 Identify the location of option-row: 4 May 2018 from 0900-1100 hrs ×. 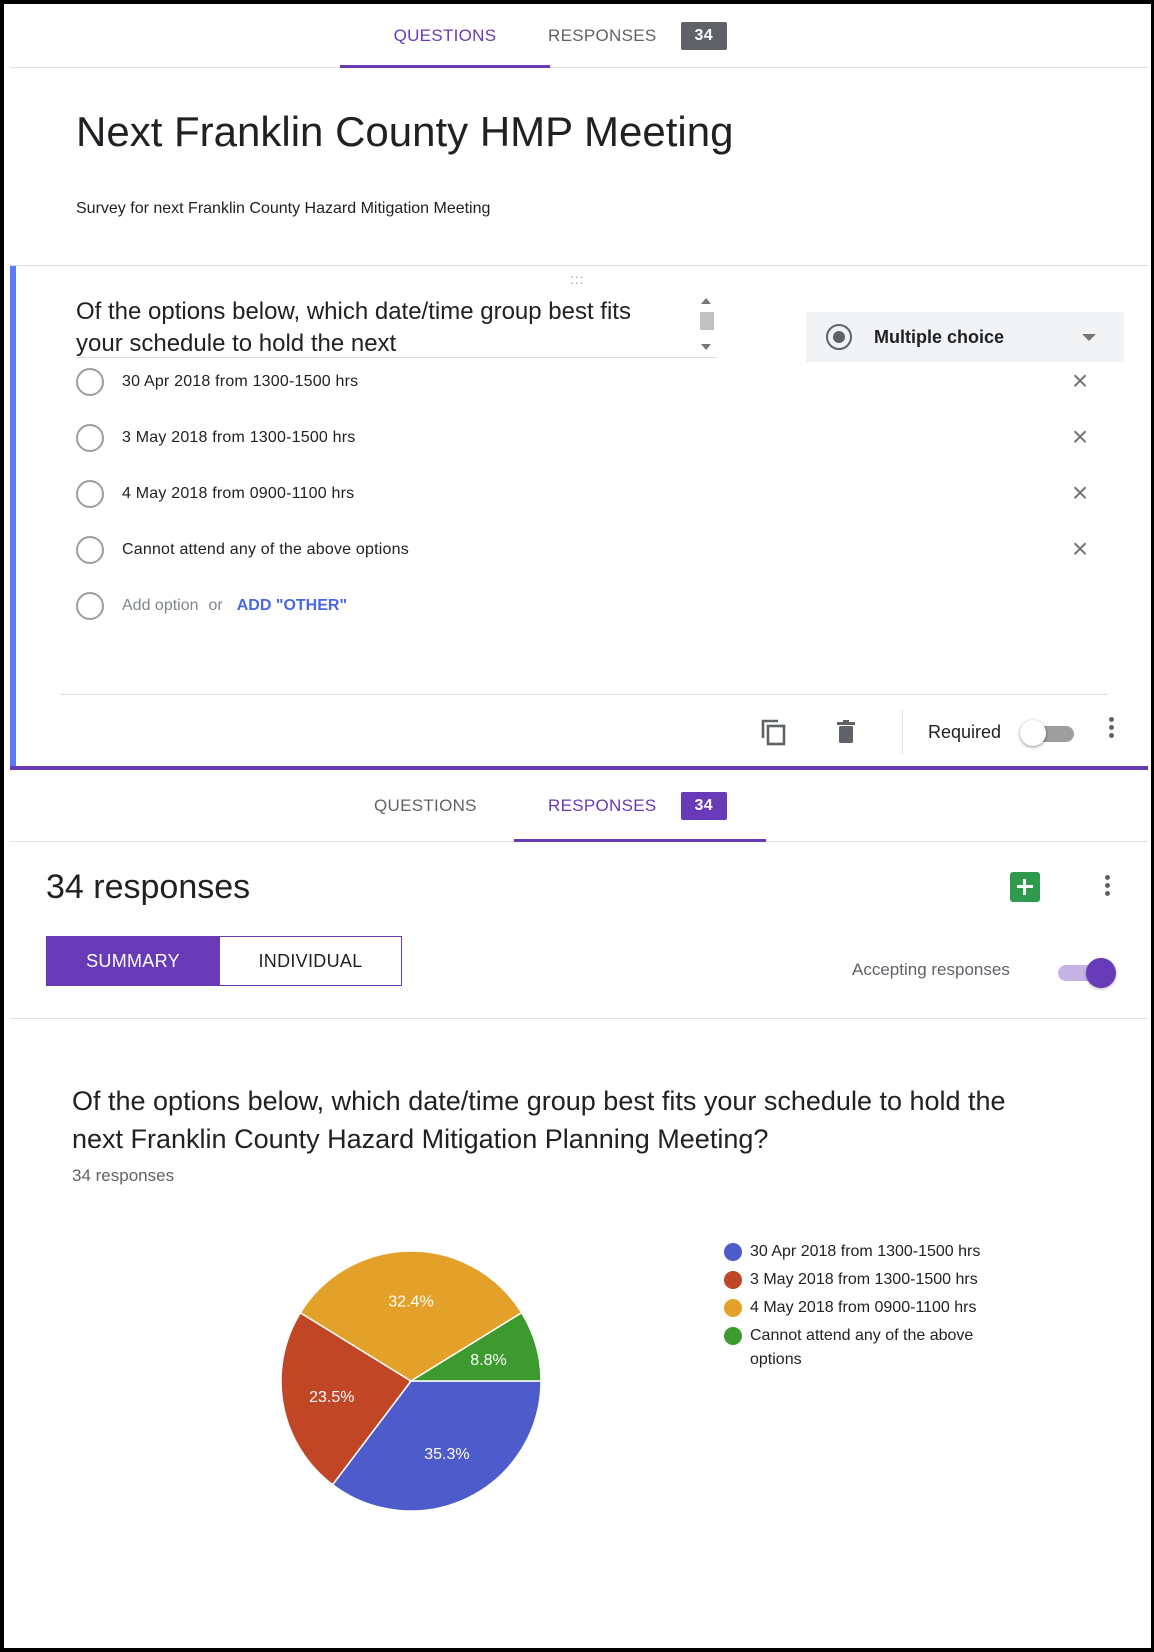
(586, 494).